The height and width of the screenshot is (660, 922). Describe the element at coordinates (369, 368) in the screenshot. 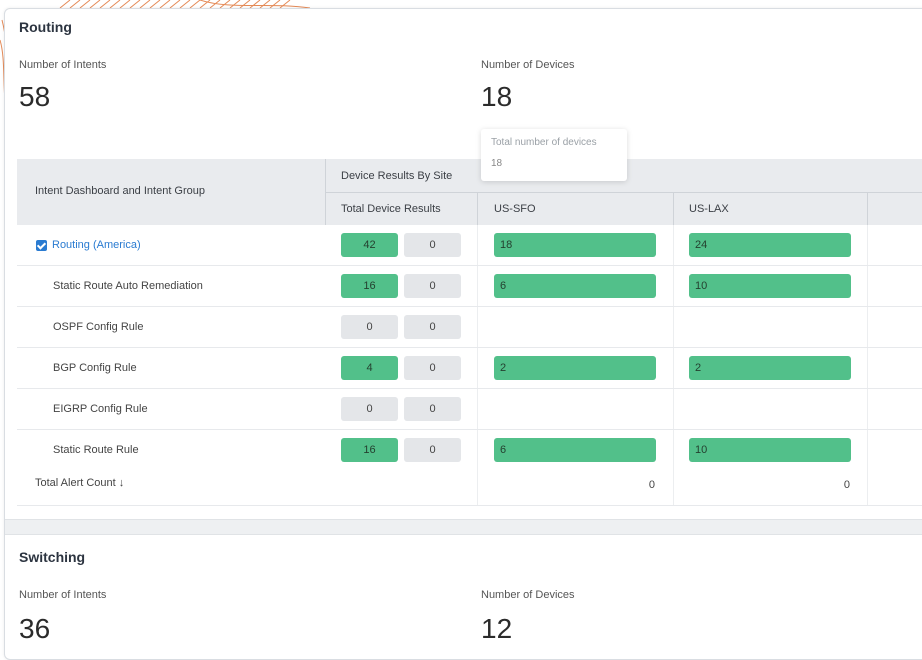

I see `total-pass-count: 4` at that location.